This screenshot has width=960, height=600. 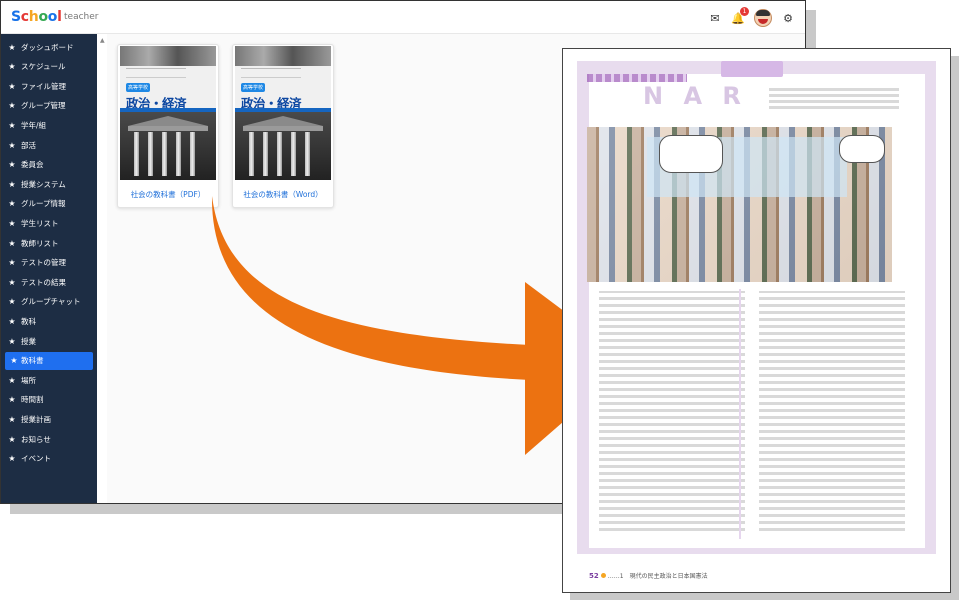 I want to click on arrow-shaft, so click(x=370, y=288).